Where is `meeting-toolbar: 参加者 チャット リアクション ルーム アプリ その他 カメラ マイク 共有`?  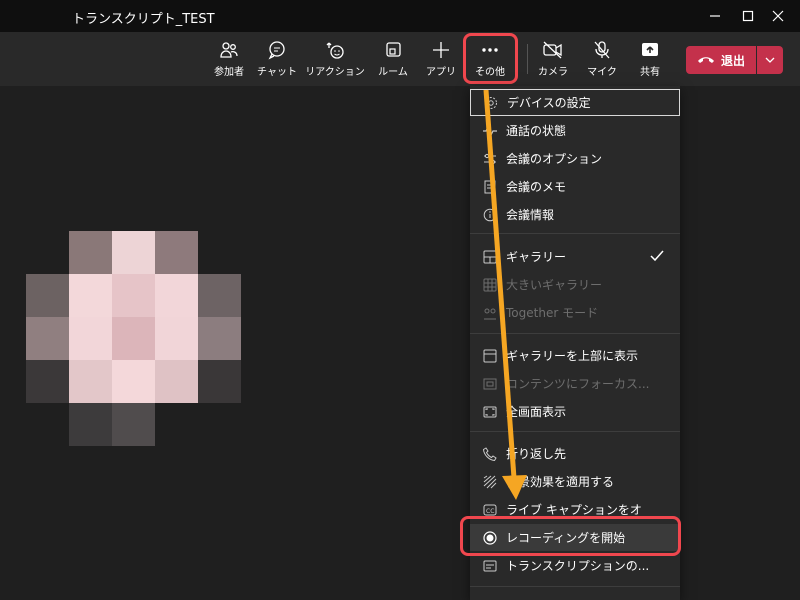
meeting-toolbar: 参加者 チャット リアクション ルーム アプリ その他 カメラ マイク 共有 is located at coordinates (400, 59).